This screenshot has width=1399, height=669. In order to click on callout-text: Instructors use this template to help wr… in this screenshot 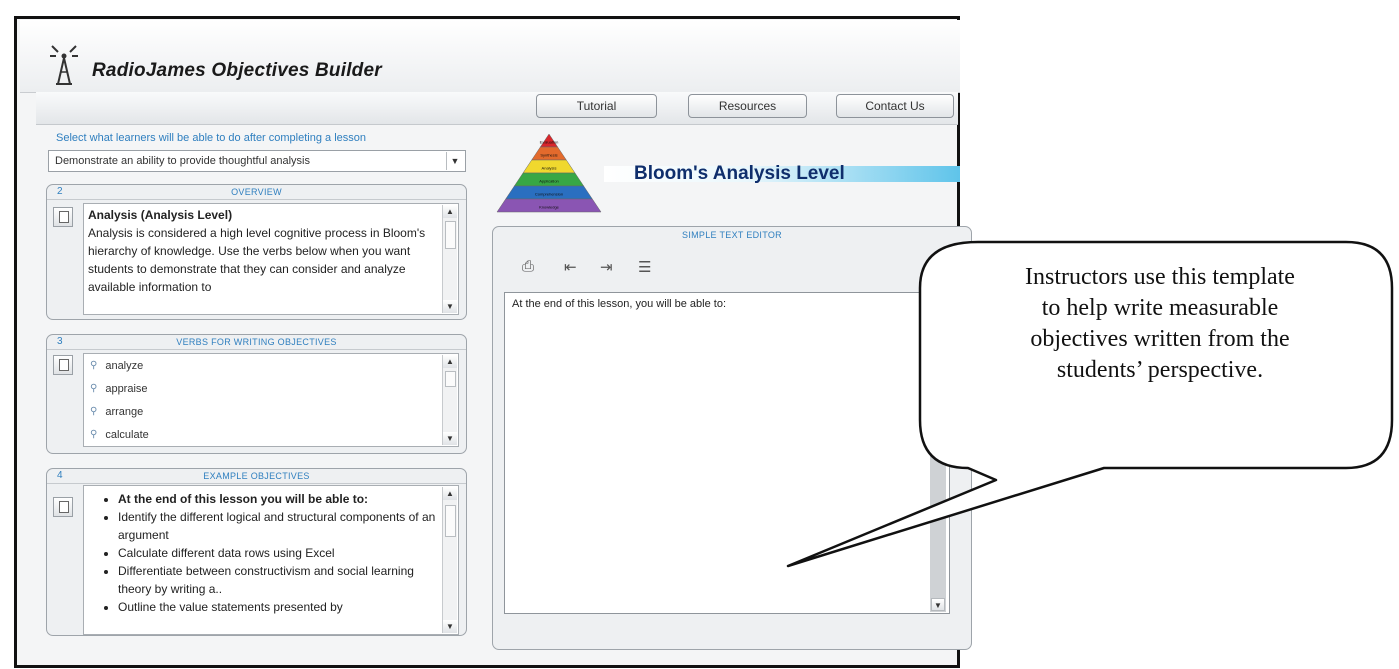, I will do `click(1160, 324)`.